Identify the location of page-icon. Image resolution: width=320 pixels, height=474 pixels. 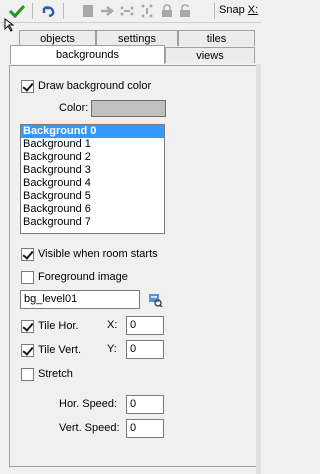
(88, 11).